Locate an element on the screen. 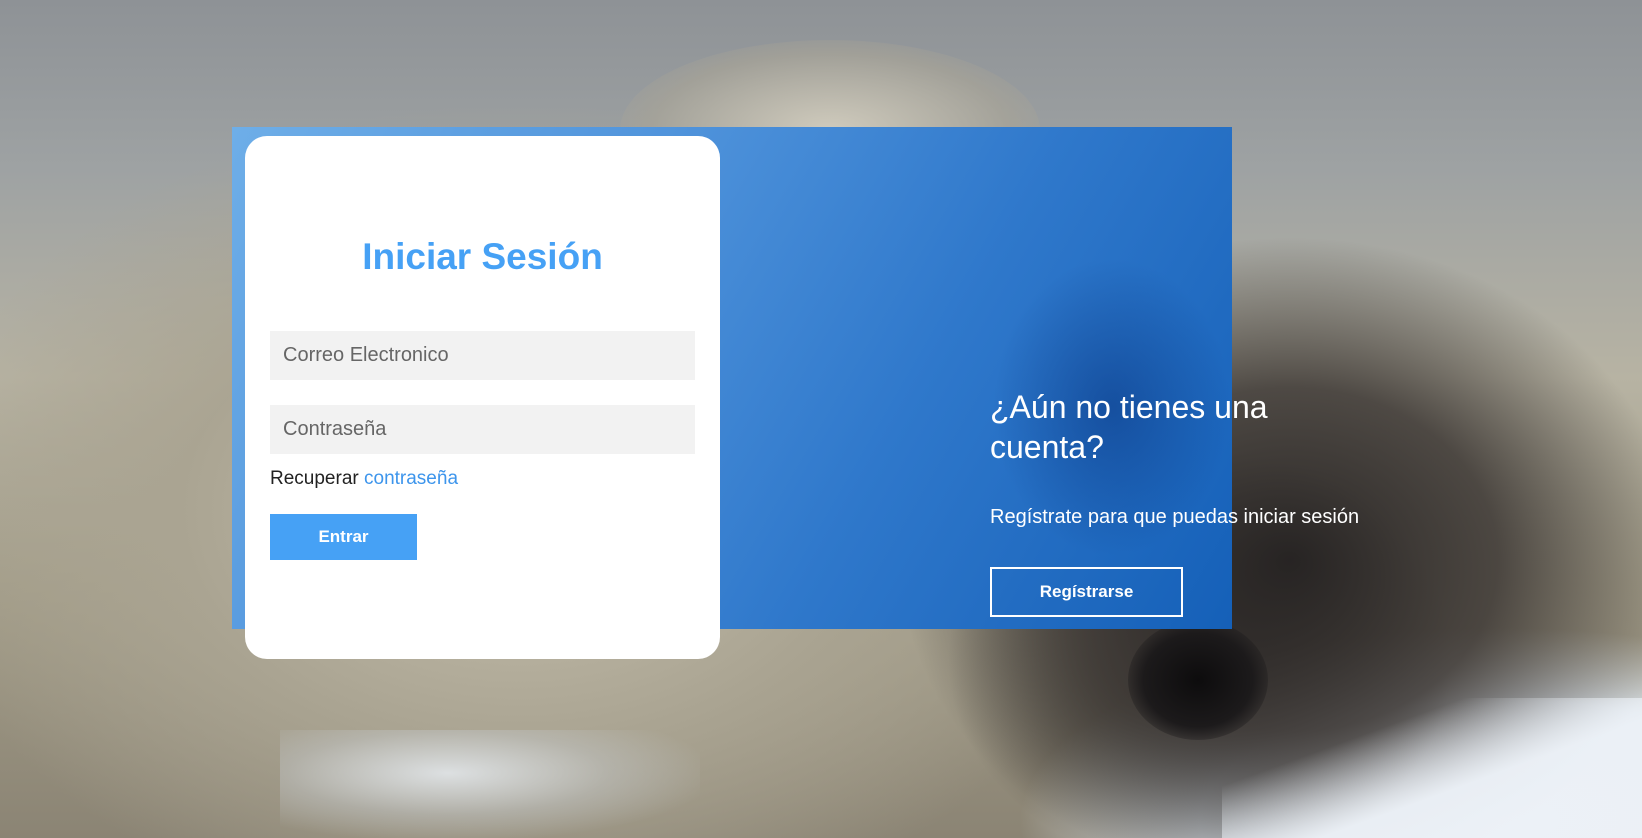  recover-prefix: Recuperar is located at coordinates (314, 478).